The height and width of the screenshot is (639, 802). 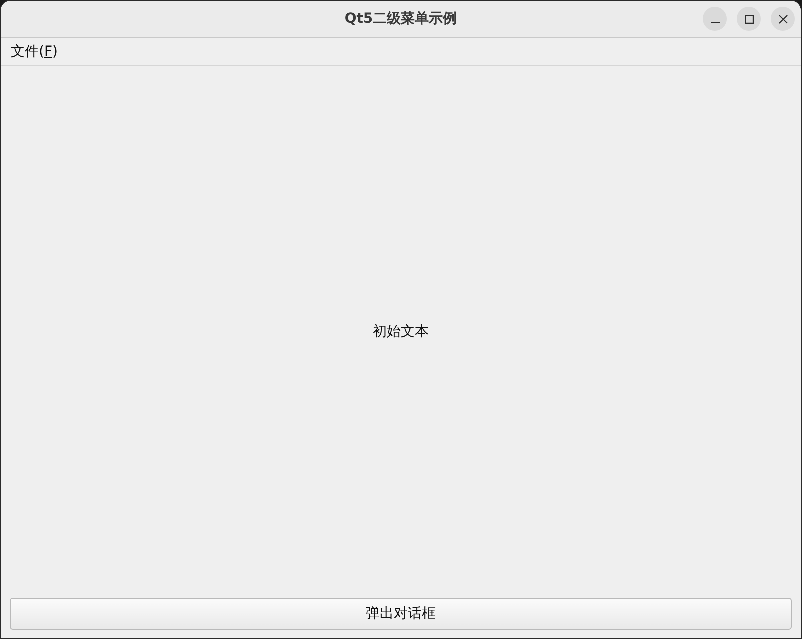 I want to click on maximize-icon, so click(x=749, y=19).